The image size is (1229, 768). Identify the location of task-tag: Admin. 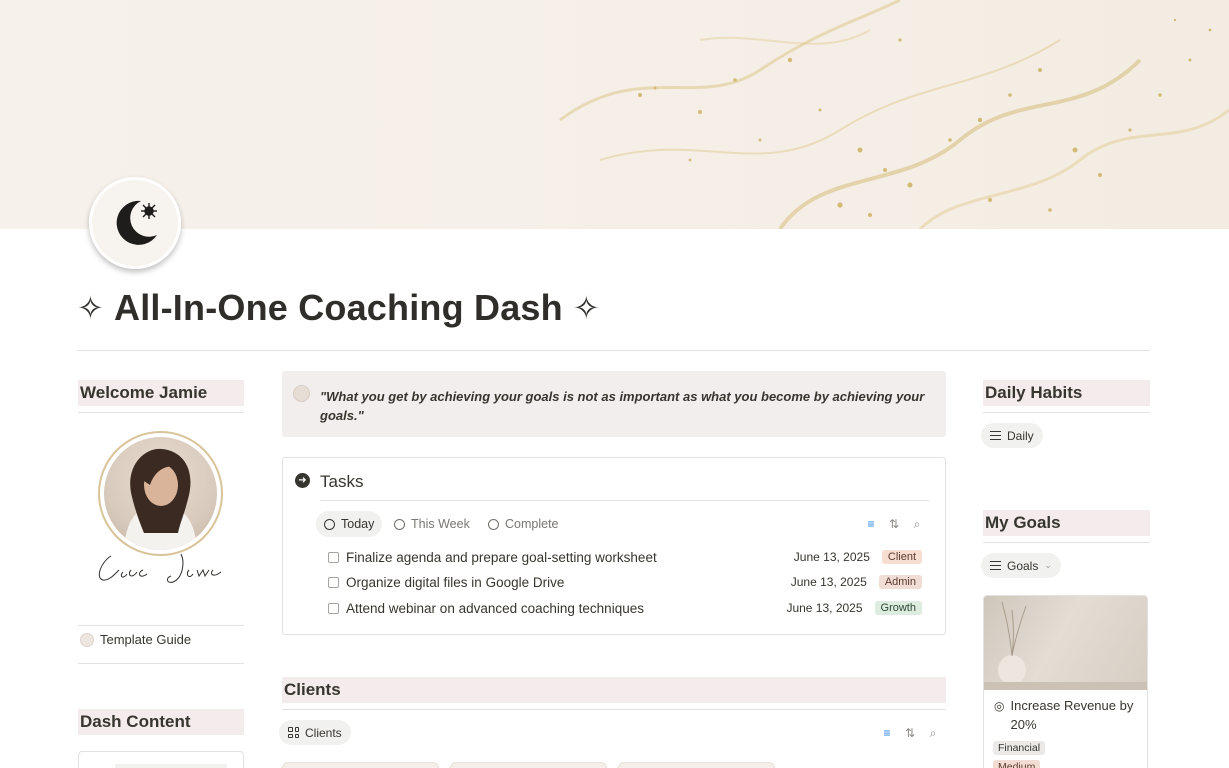
(900, 582).